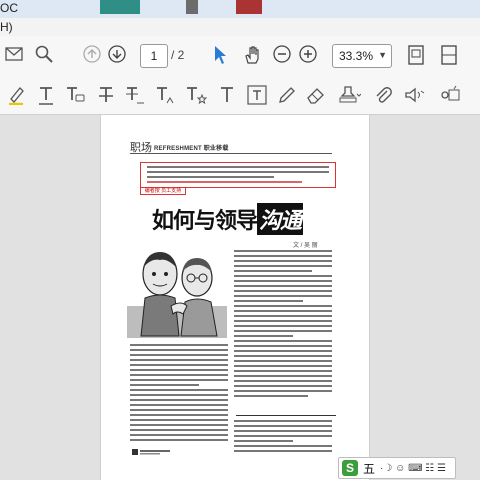 This screenshot has width=480, height=480. Describe the element at coordinates (416, 55) in the screenshot. I see `fit-page-icon` at that location.